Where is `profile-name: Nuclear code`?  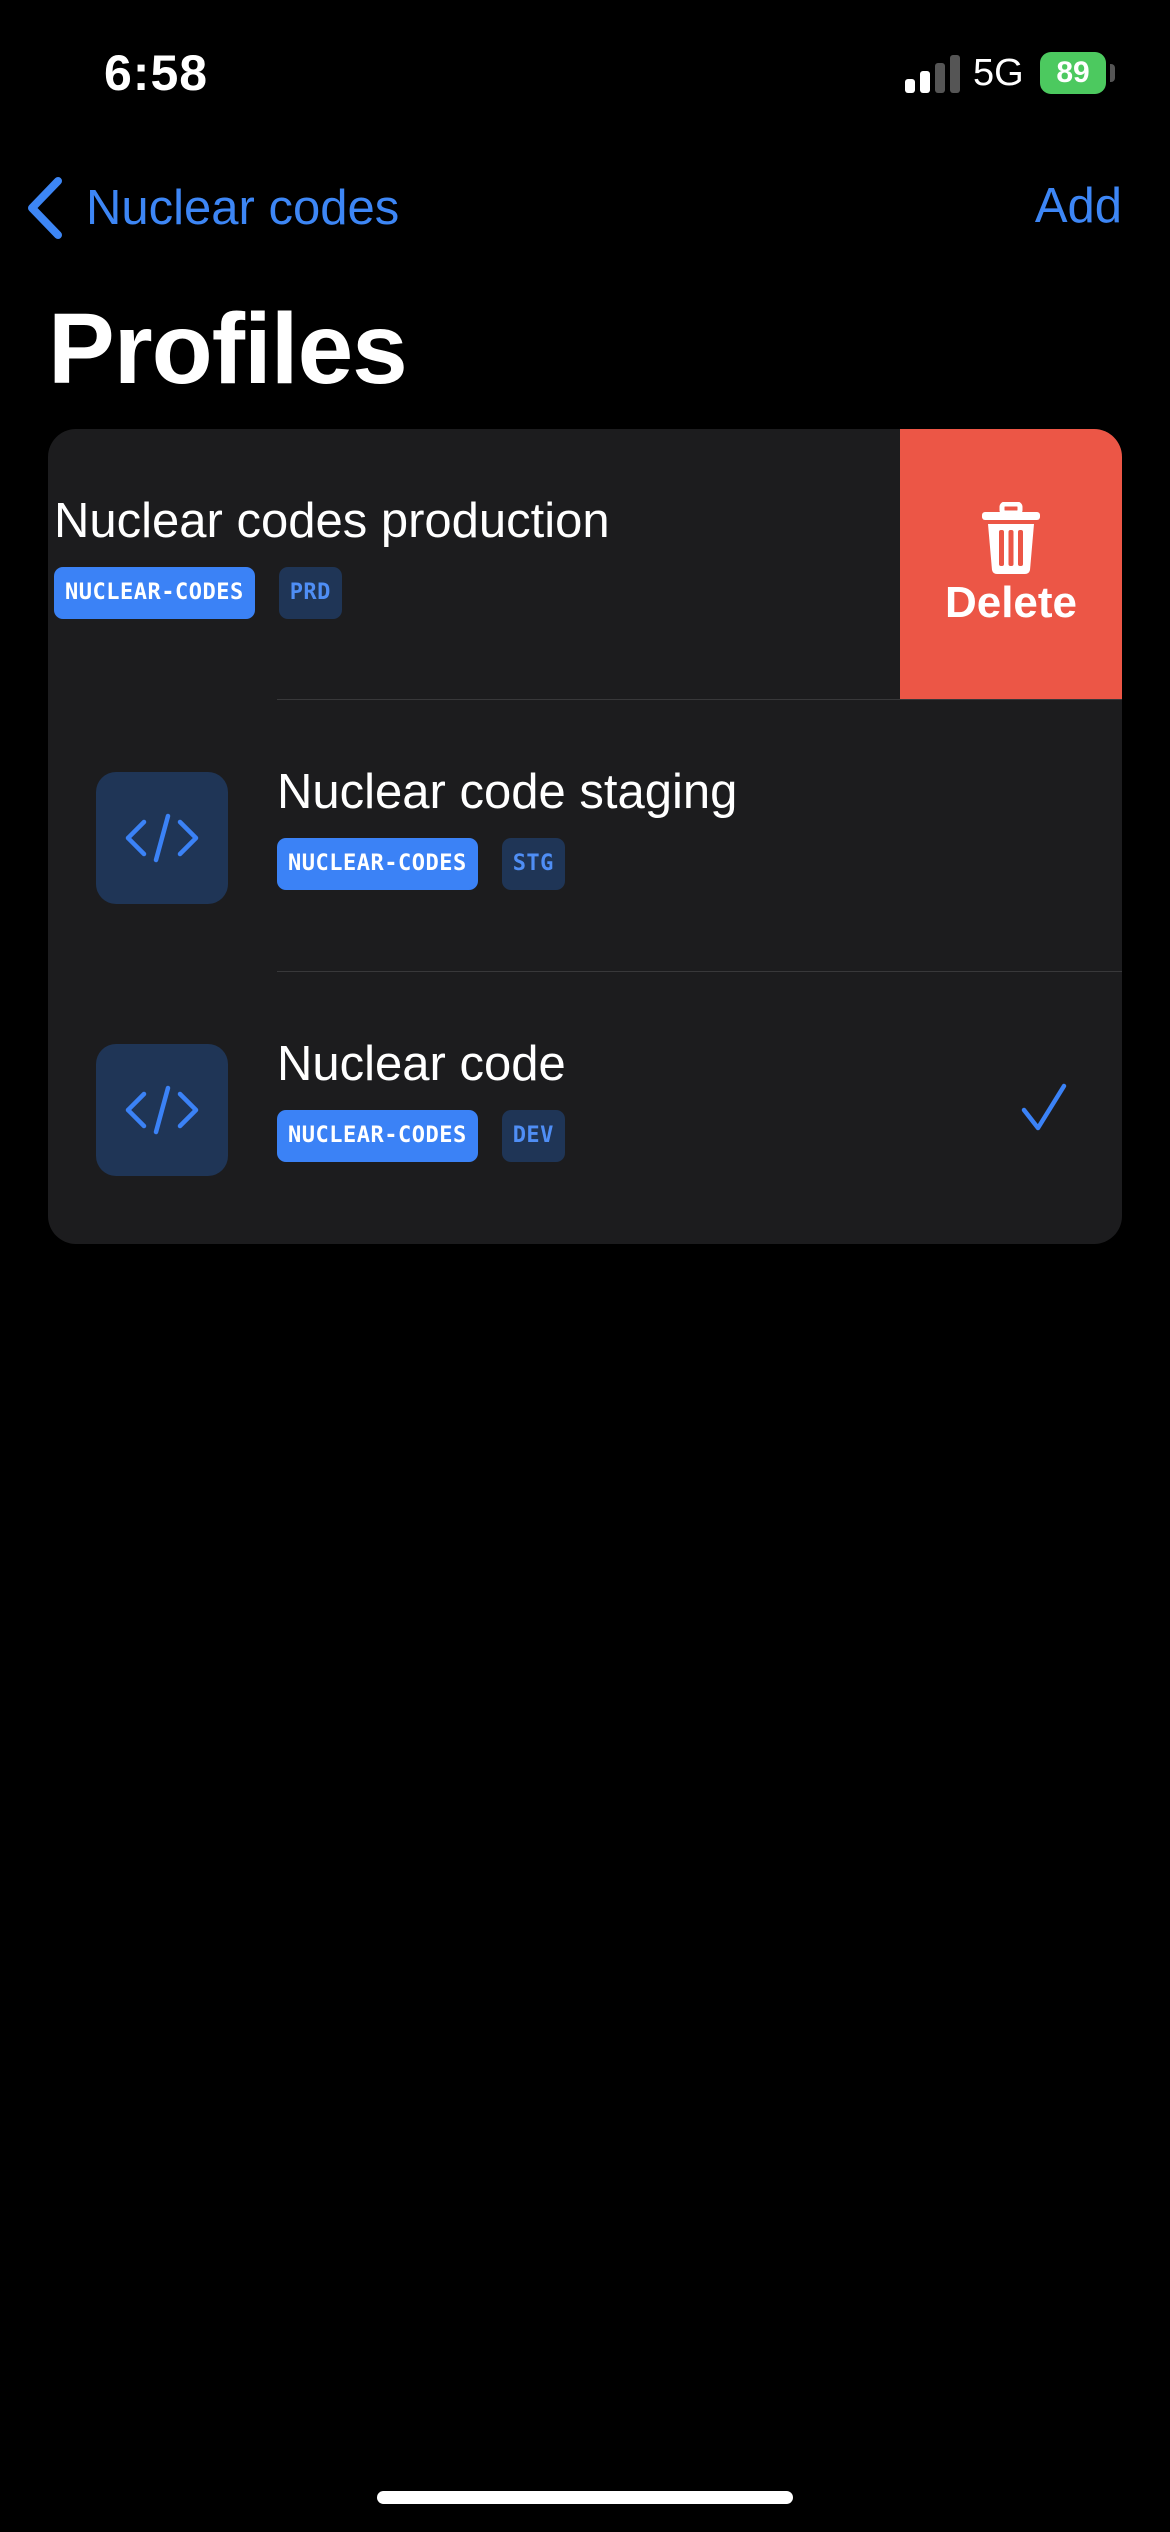
profile-name: Nuclear code is located at coordinates (421, 1064).